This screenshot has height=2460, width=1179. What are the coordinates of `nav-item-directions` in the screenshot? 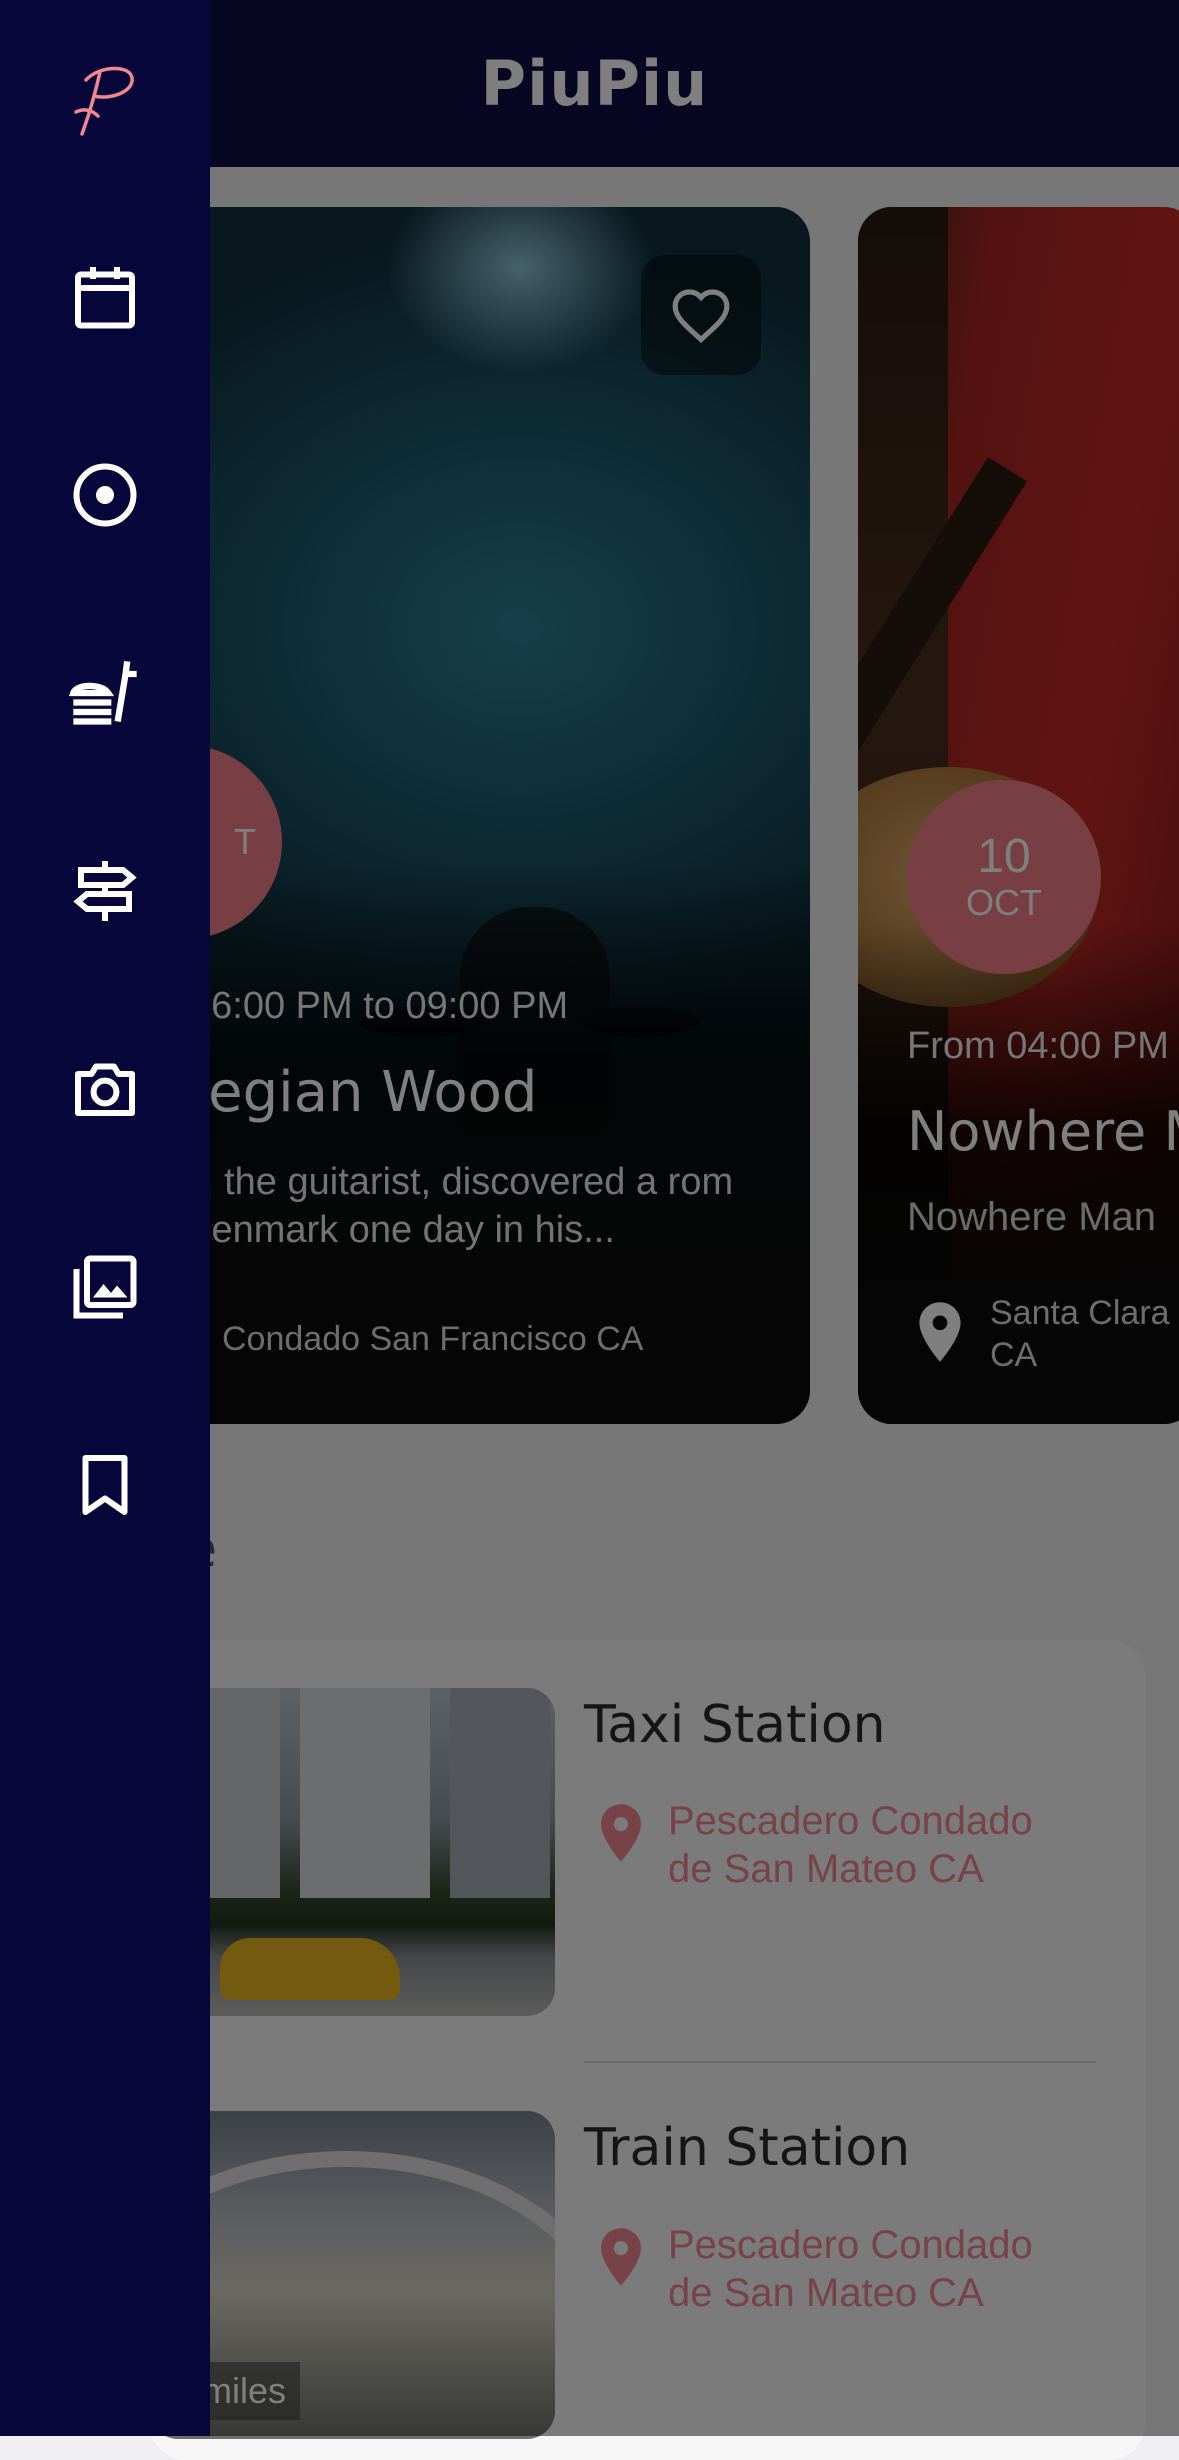 It's located at (105, 891).